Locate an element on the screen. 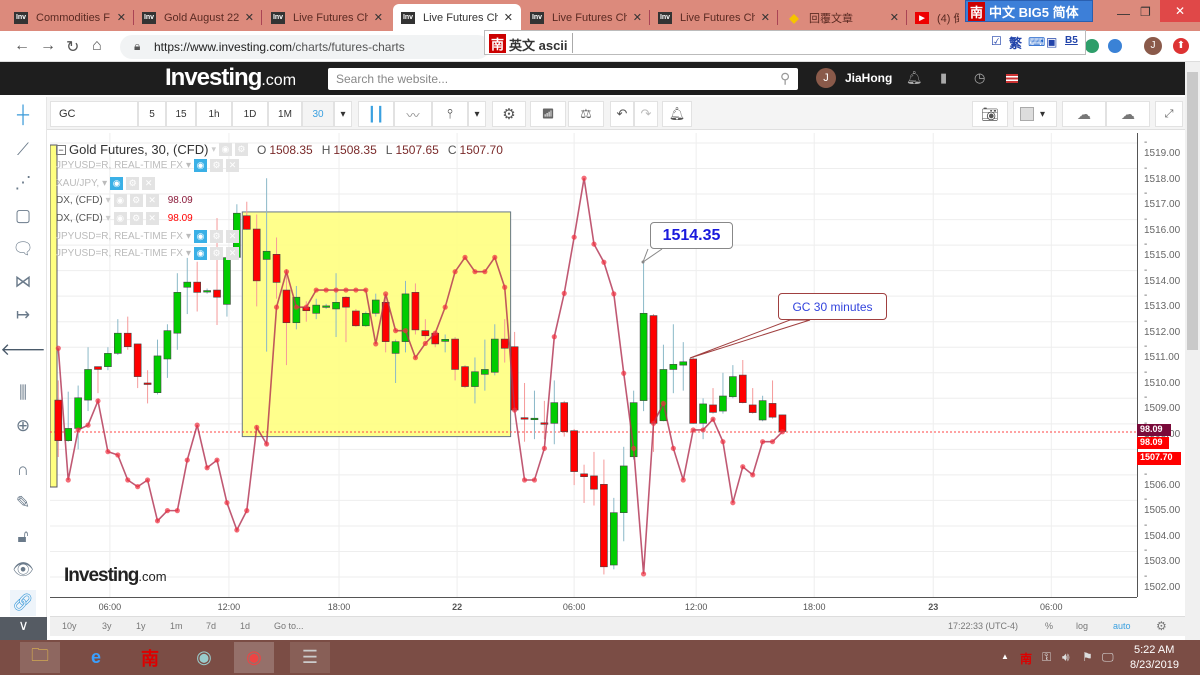  profile-avatar: J is located at coordinates (1153, 46).